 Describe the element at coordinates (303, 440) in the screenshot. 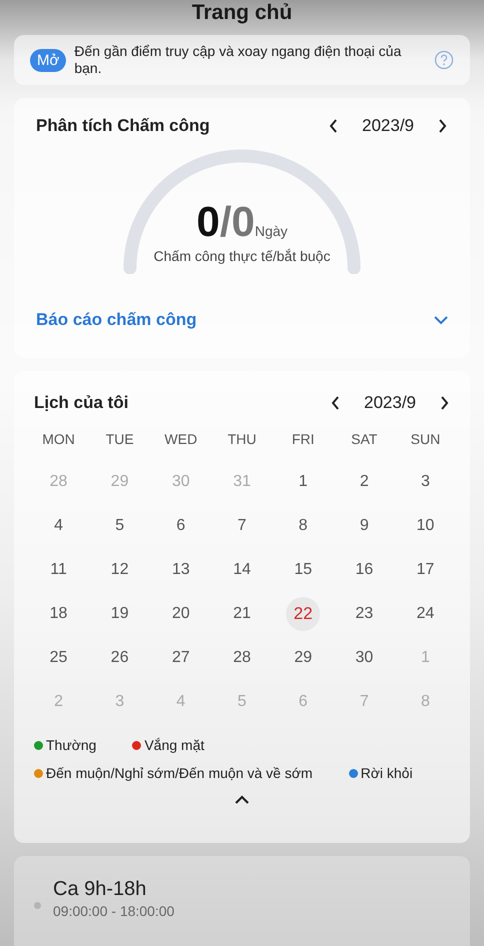

I see `weekday-label: FRI` at that location.